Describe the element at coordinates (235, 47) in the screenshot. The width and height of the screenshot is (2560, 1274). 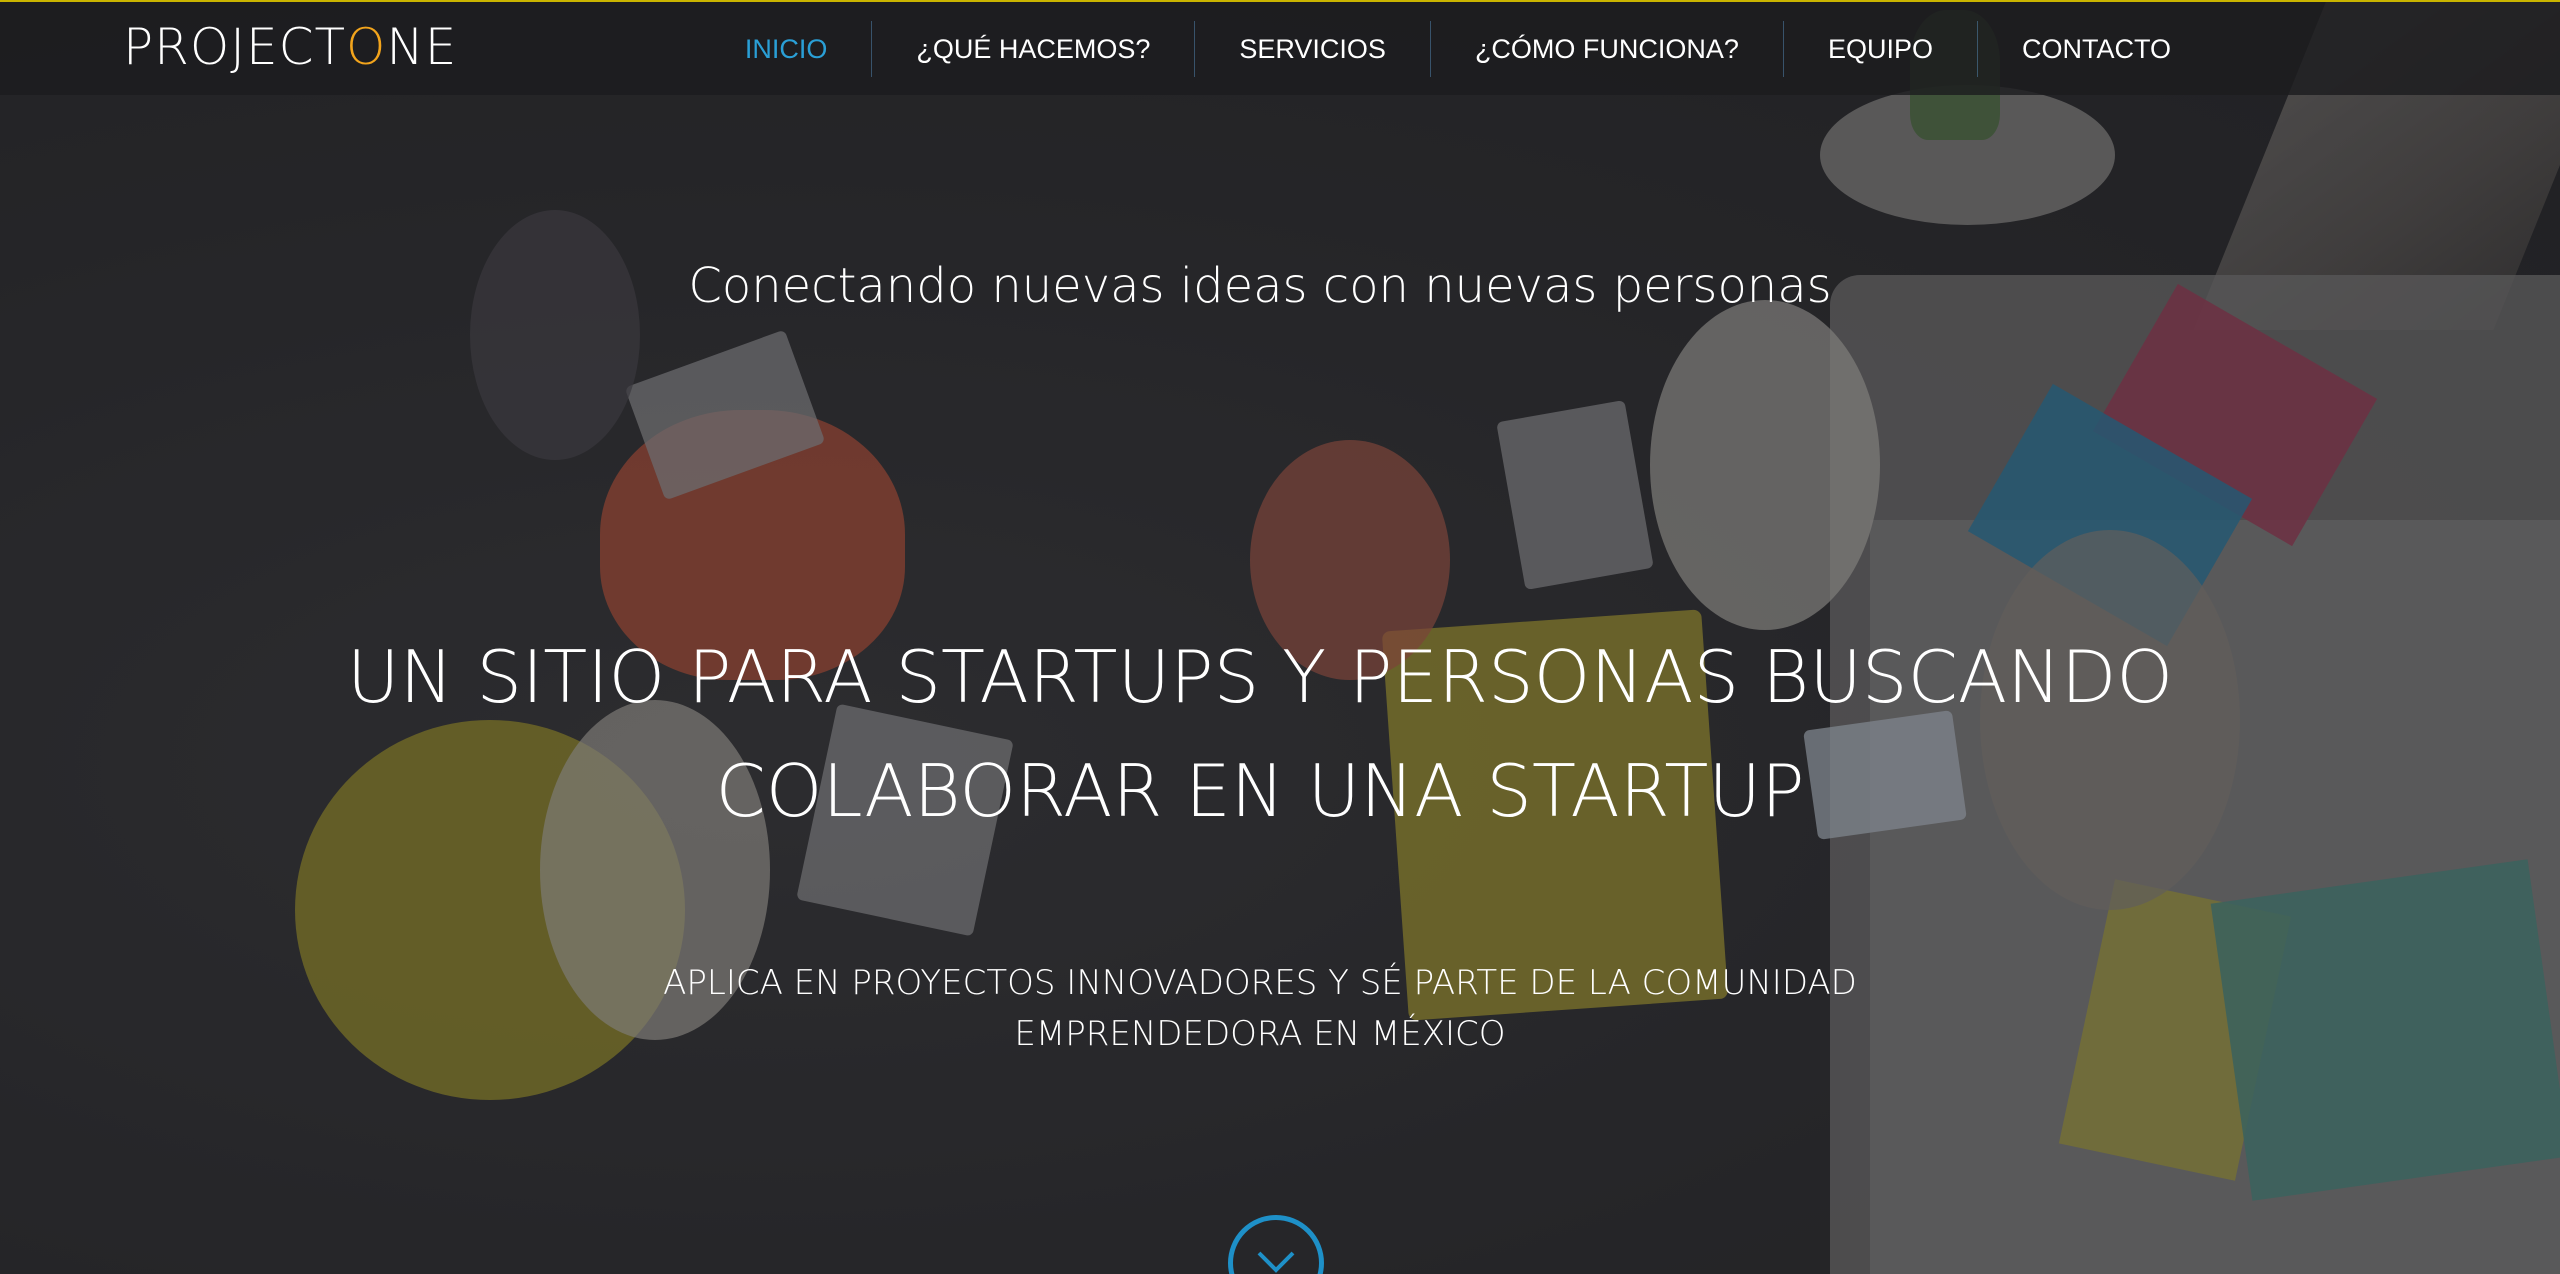
I see `logo-text-prefix: PROJECT` at that location.